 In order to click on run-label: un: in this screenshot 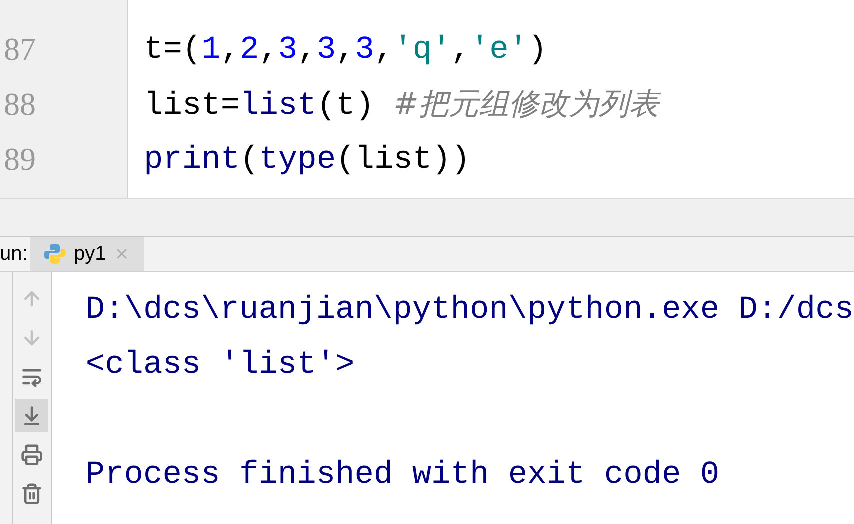, I will do `click(14, 254)`.